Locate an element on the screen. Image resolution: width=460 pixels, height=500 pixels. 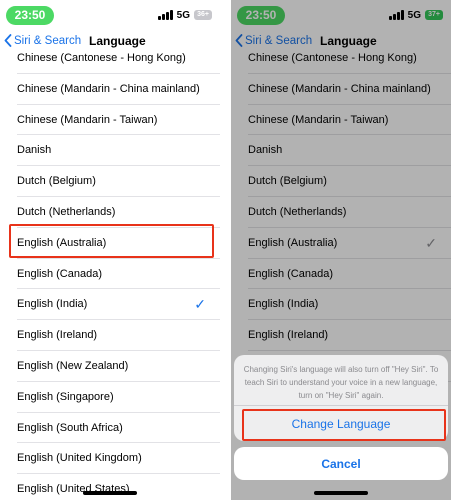
language-label: English (Singapore) is located at coordinates (65, 396).